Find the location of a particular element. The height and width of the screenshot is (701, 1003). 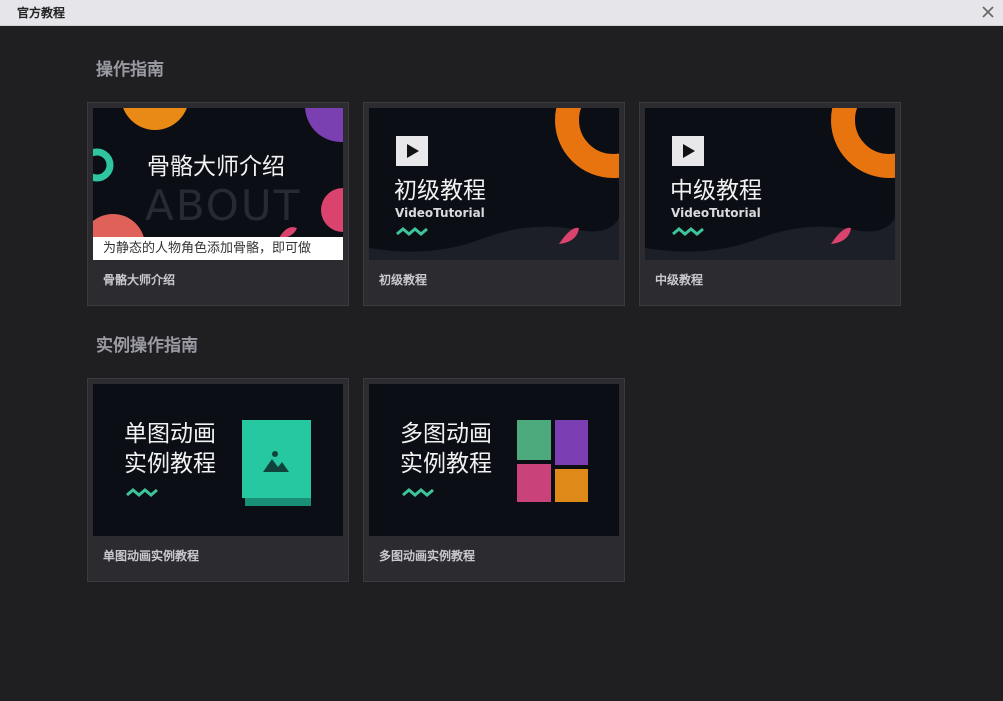

about-watermark: ABOUT is located at coordinates (223, 205).